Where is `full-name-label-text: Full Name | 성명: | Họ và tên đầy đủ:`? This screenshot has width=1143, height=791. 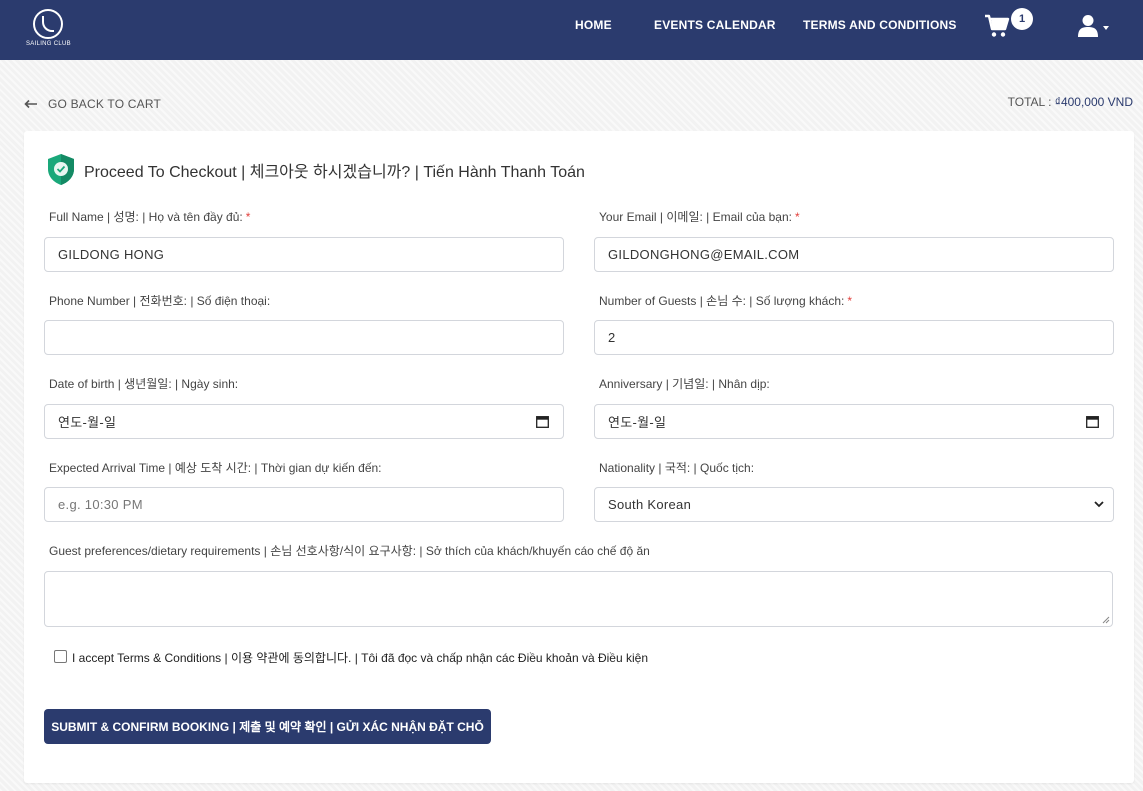 full-name-label-text: Full Name | 성명: | Họ và tên đầy đủ: is located at coordinates (146, 217).